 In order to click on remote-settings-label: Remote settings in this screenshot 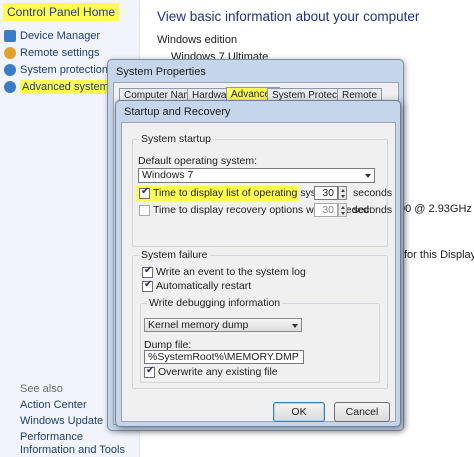, I will do `click(60, 53)`.